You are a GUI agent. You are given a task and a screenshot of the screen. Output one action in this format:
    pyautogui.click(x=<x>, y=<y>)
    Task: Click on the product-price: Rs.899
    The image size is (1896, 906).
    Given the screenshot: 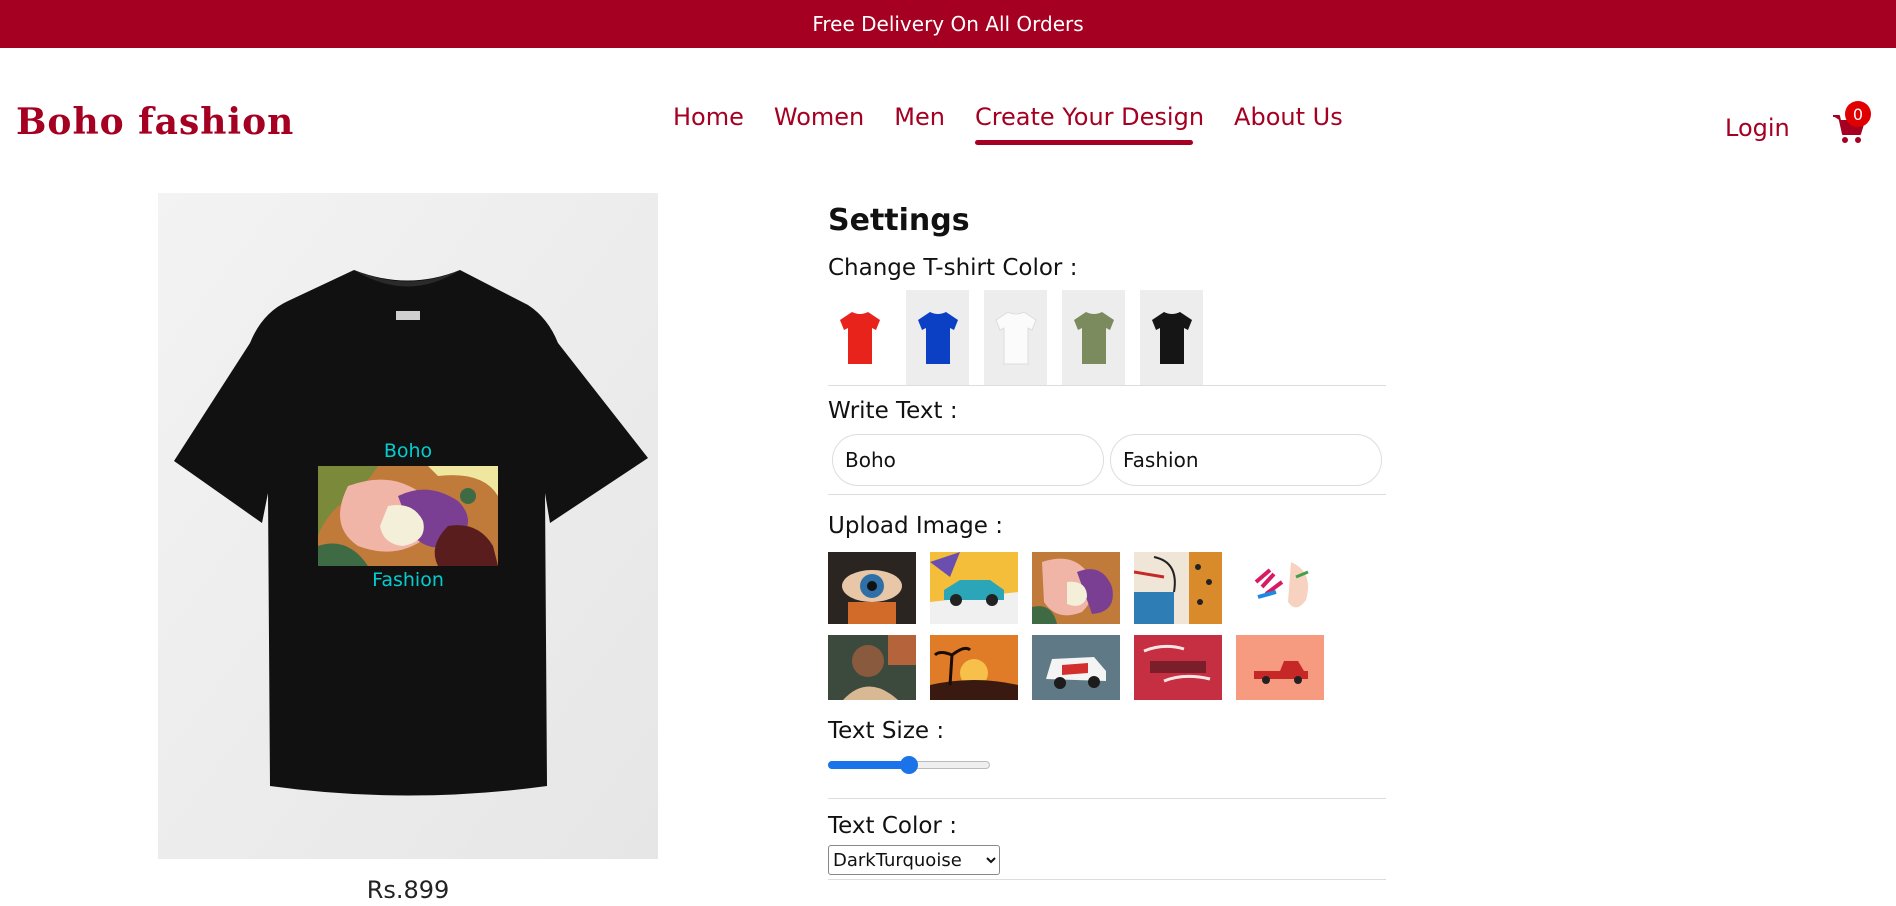 What is the action you would take?
    pyautogui.click(x=408, y=890)
    